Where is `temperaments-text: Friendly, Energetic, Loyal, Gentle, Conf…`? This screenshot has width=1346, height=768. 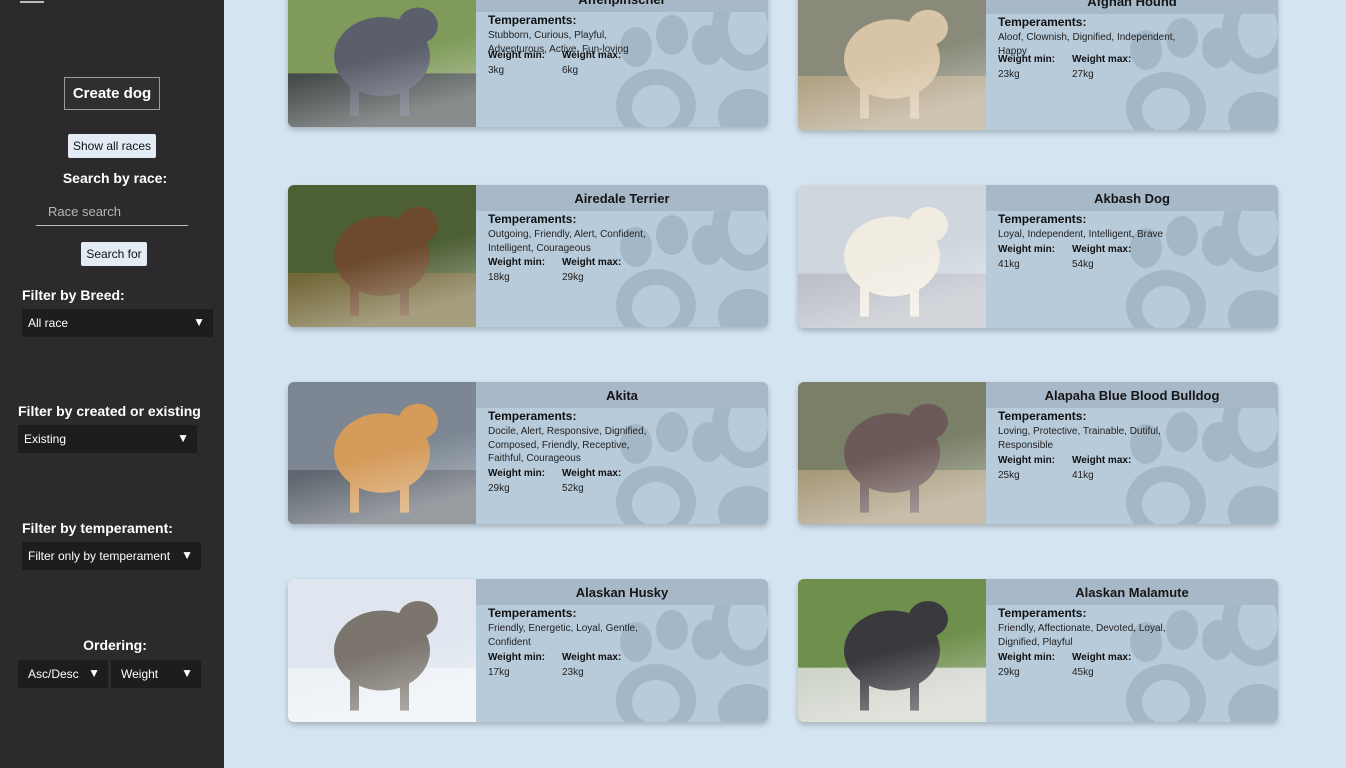 temperaments-text: Friendly, Energetic, Loyal, Gentle, Conf… is located at coordinates (563, 635).